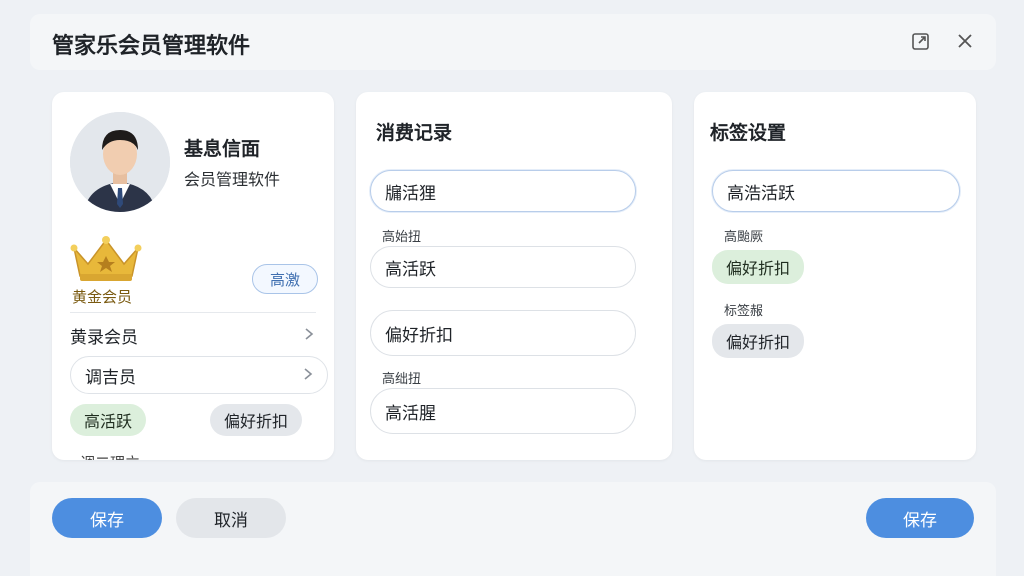 Image resolution: width=1024 pixels, height=576 pixels. Describe the element at coordinates (836, 191) in the screenshot. I see `tag-input: 高浩活跃` at that location.